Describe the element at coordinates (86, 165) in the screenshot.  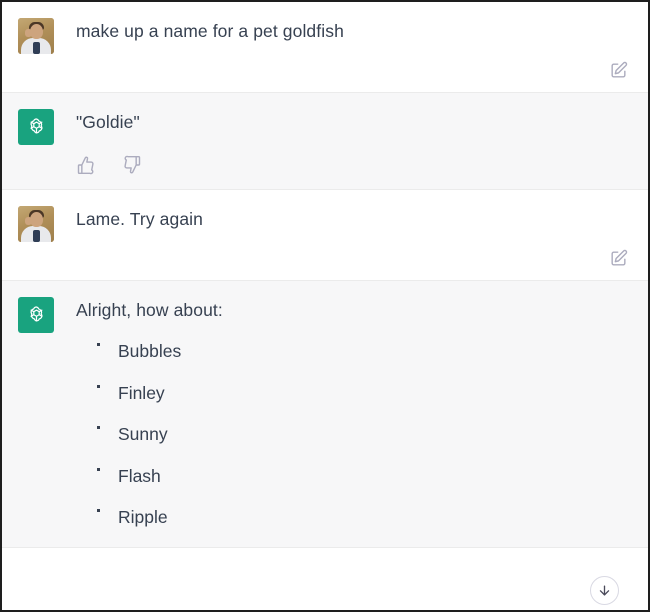
I see `thumbs-up-button` at that location.